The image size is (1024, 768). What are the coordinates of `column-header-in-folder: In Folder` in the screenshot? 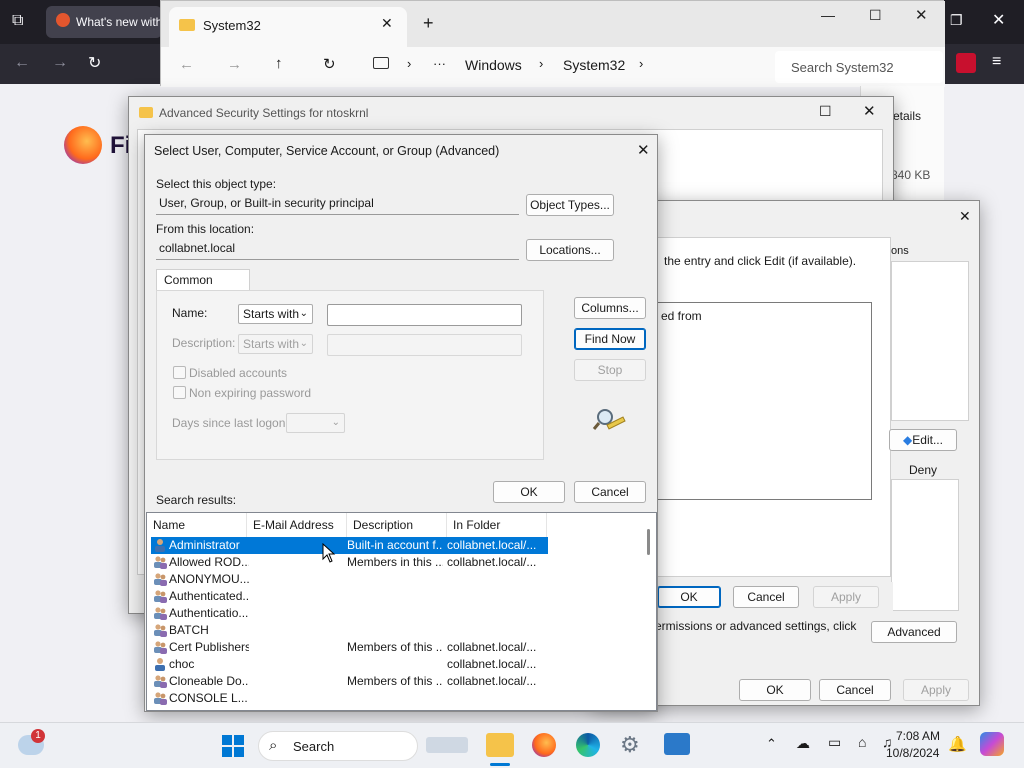 It's located at (497, 525).